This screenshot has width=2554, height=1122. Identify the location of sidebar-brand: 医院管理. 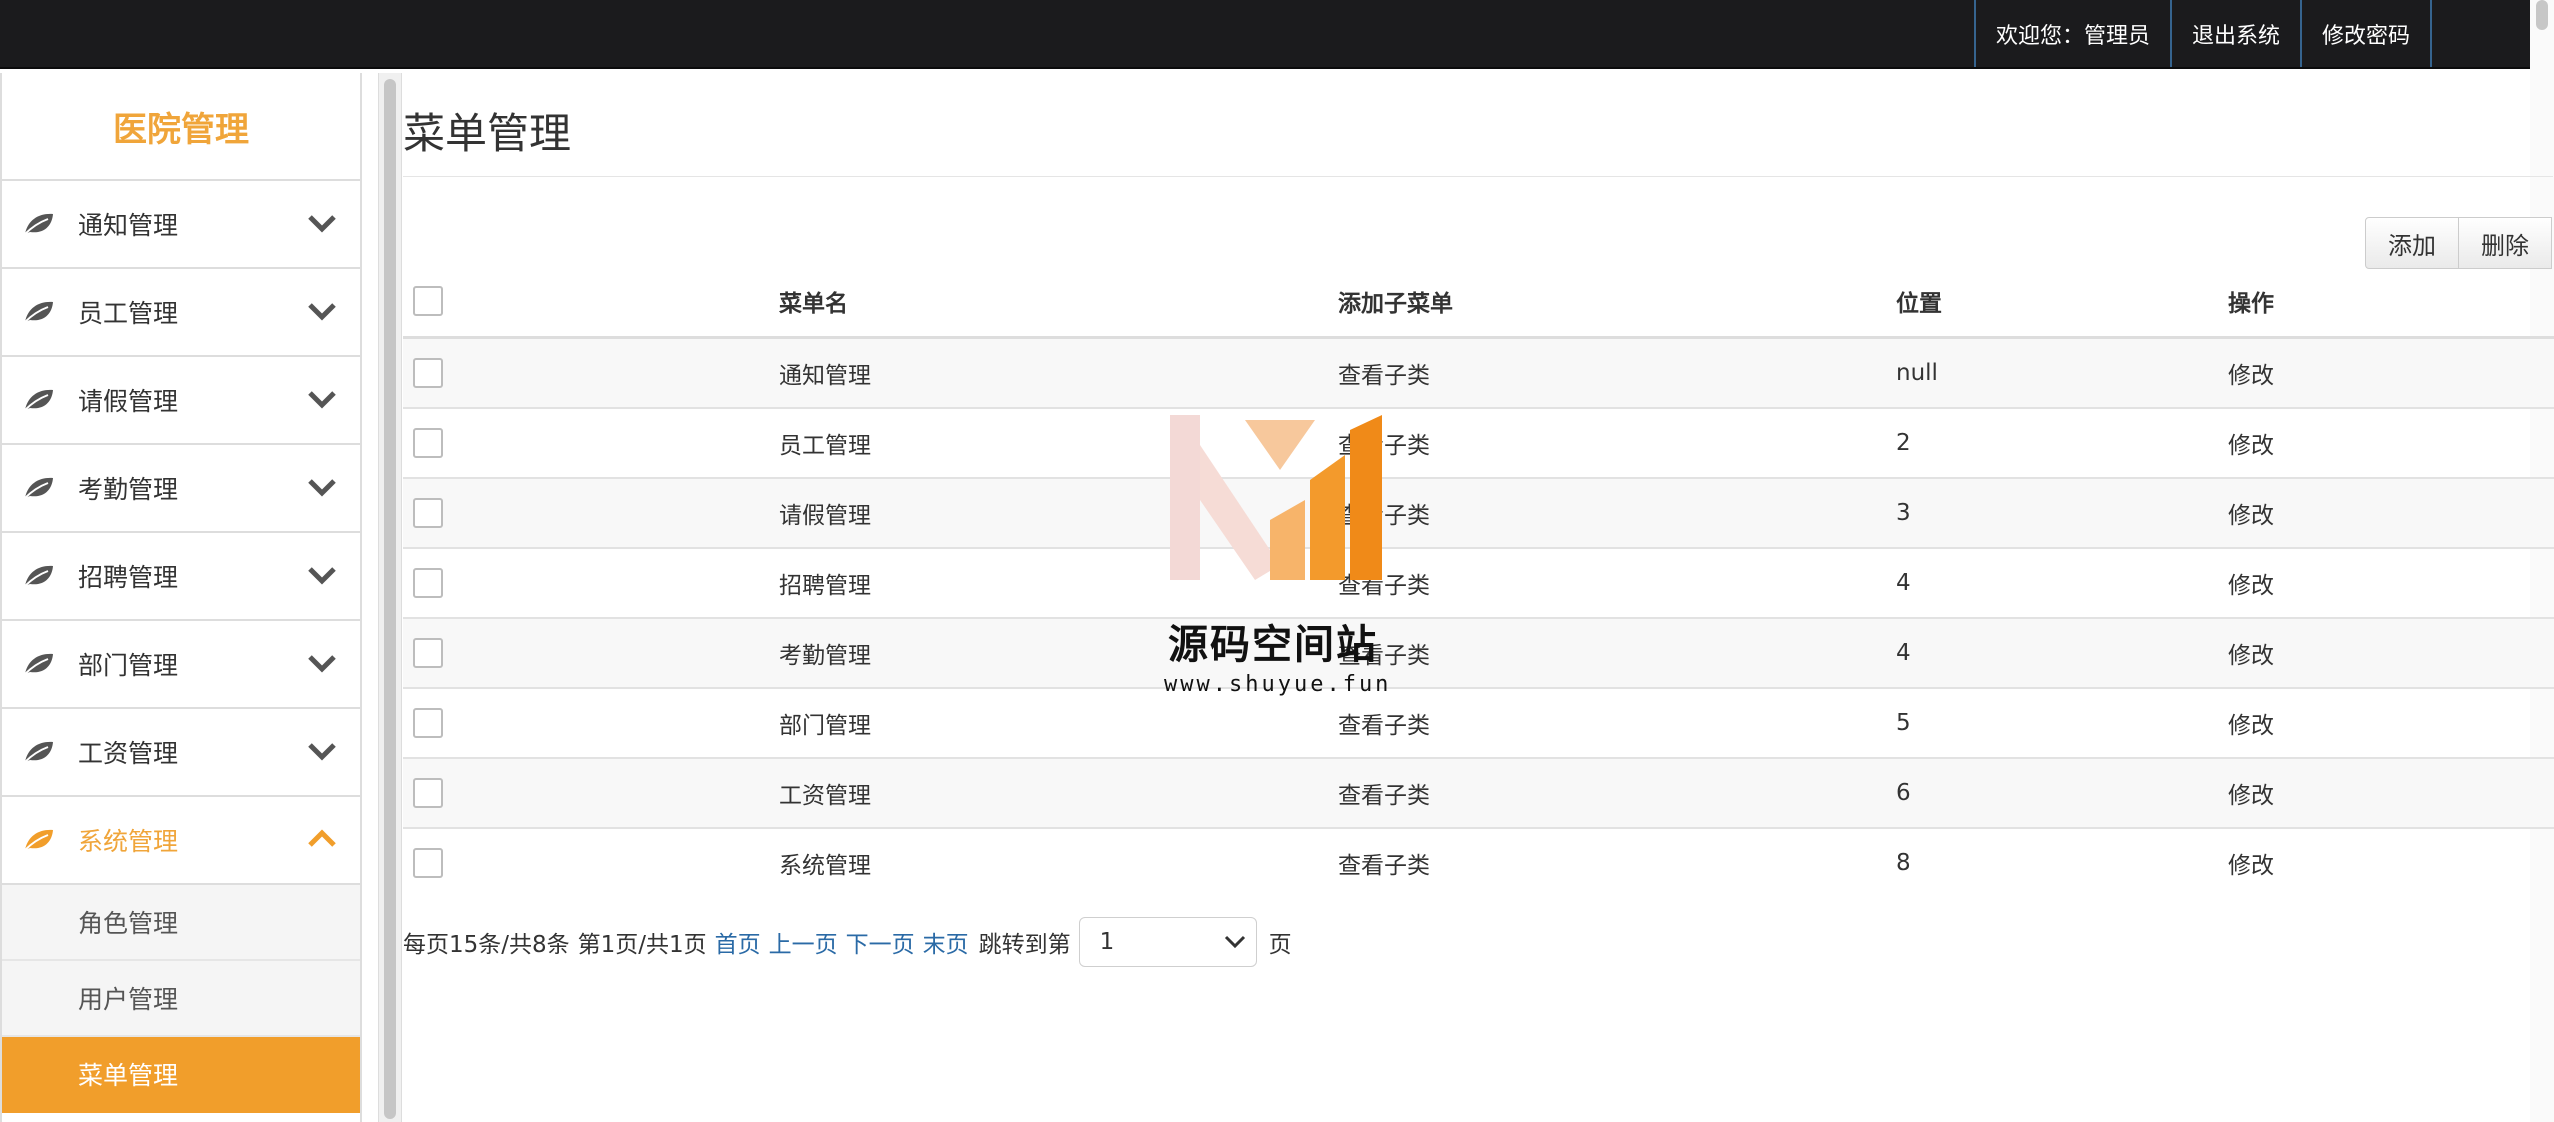
(181, 127).